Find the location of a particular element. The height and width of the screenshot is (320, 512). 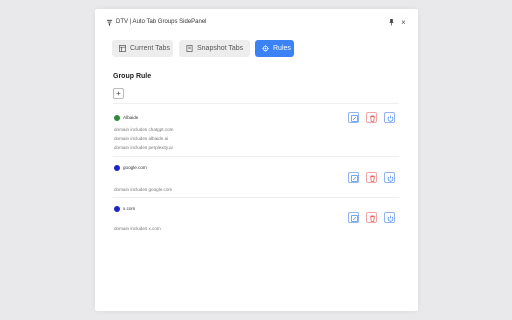

close-icon: × is located at coordinates (403, 23).